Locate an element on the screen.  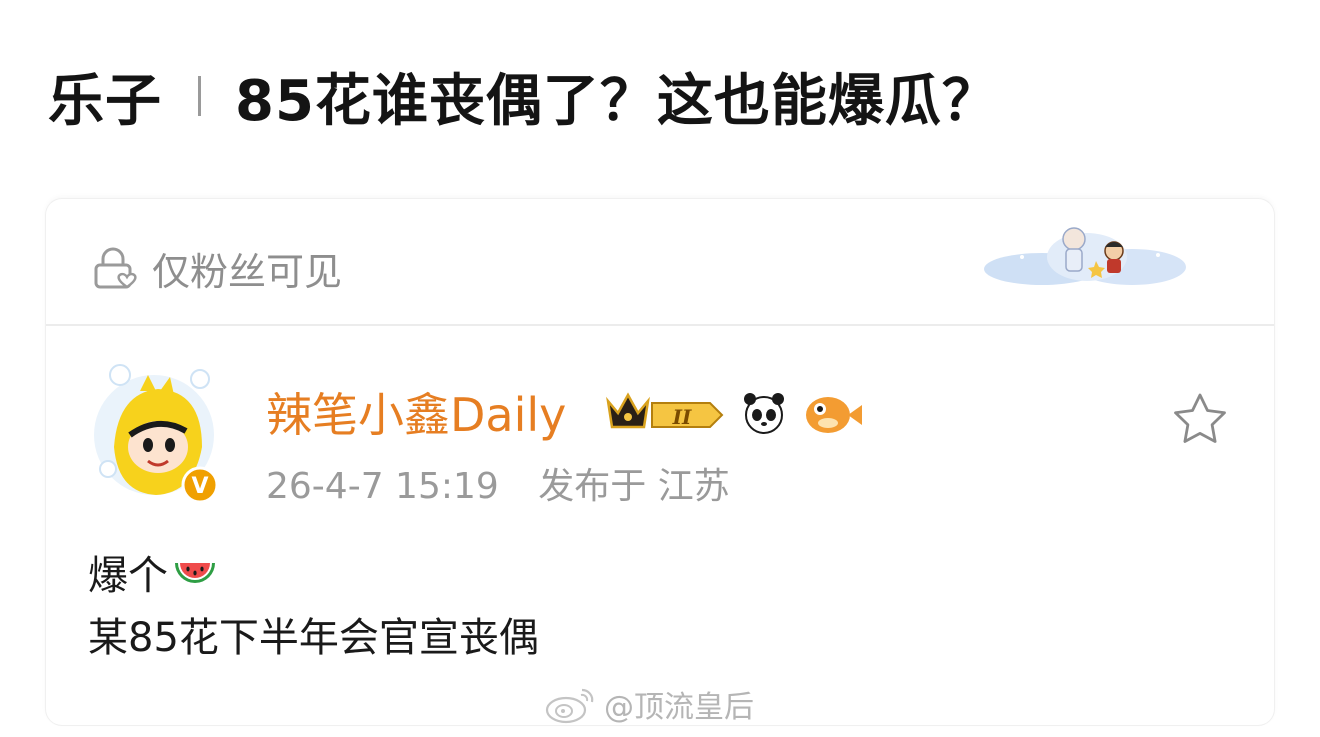
post-content: 爆个 某85花下半年会官宣丧偶 is located at coordinates (313, 607).